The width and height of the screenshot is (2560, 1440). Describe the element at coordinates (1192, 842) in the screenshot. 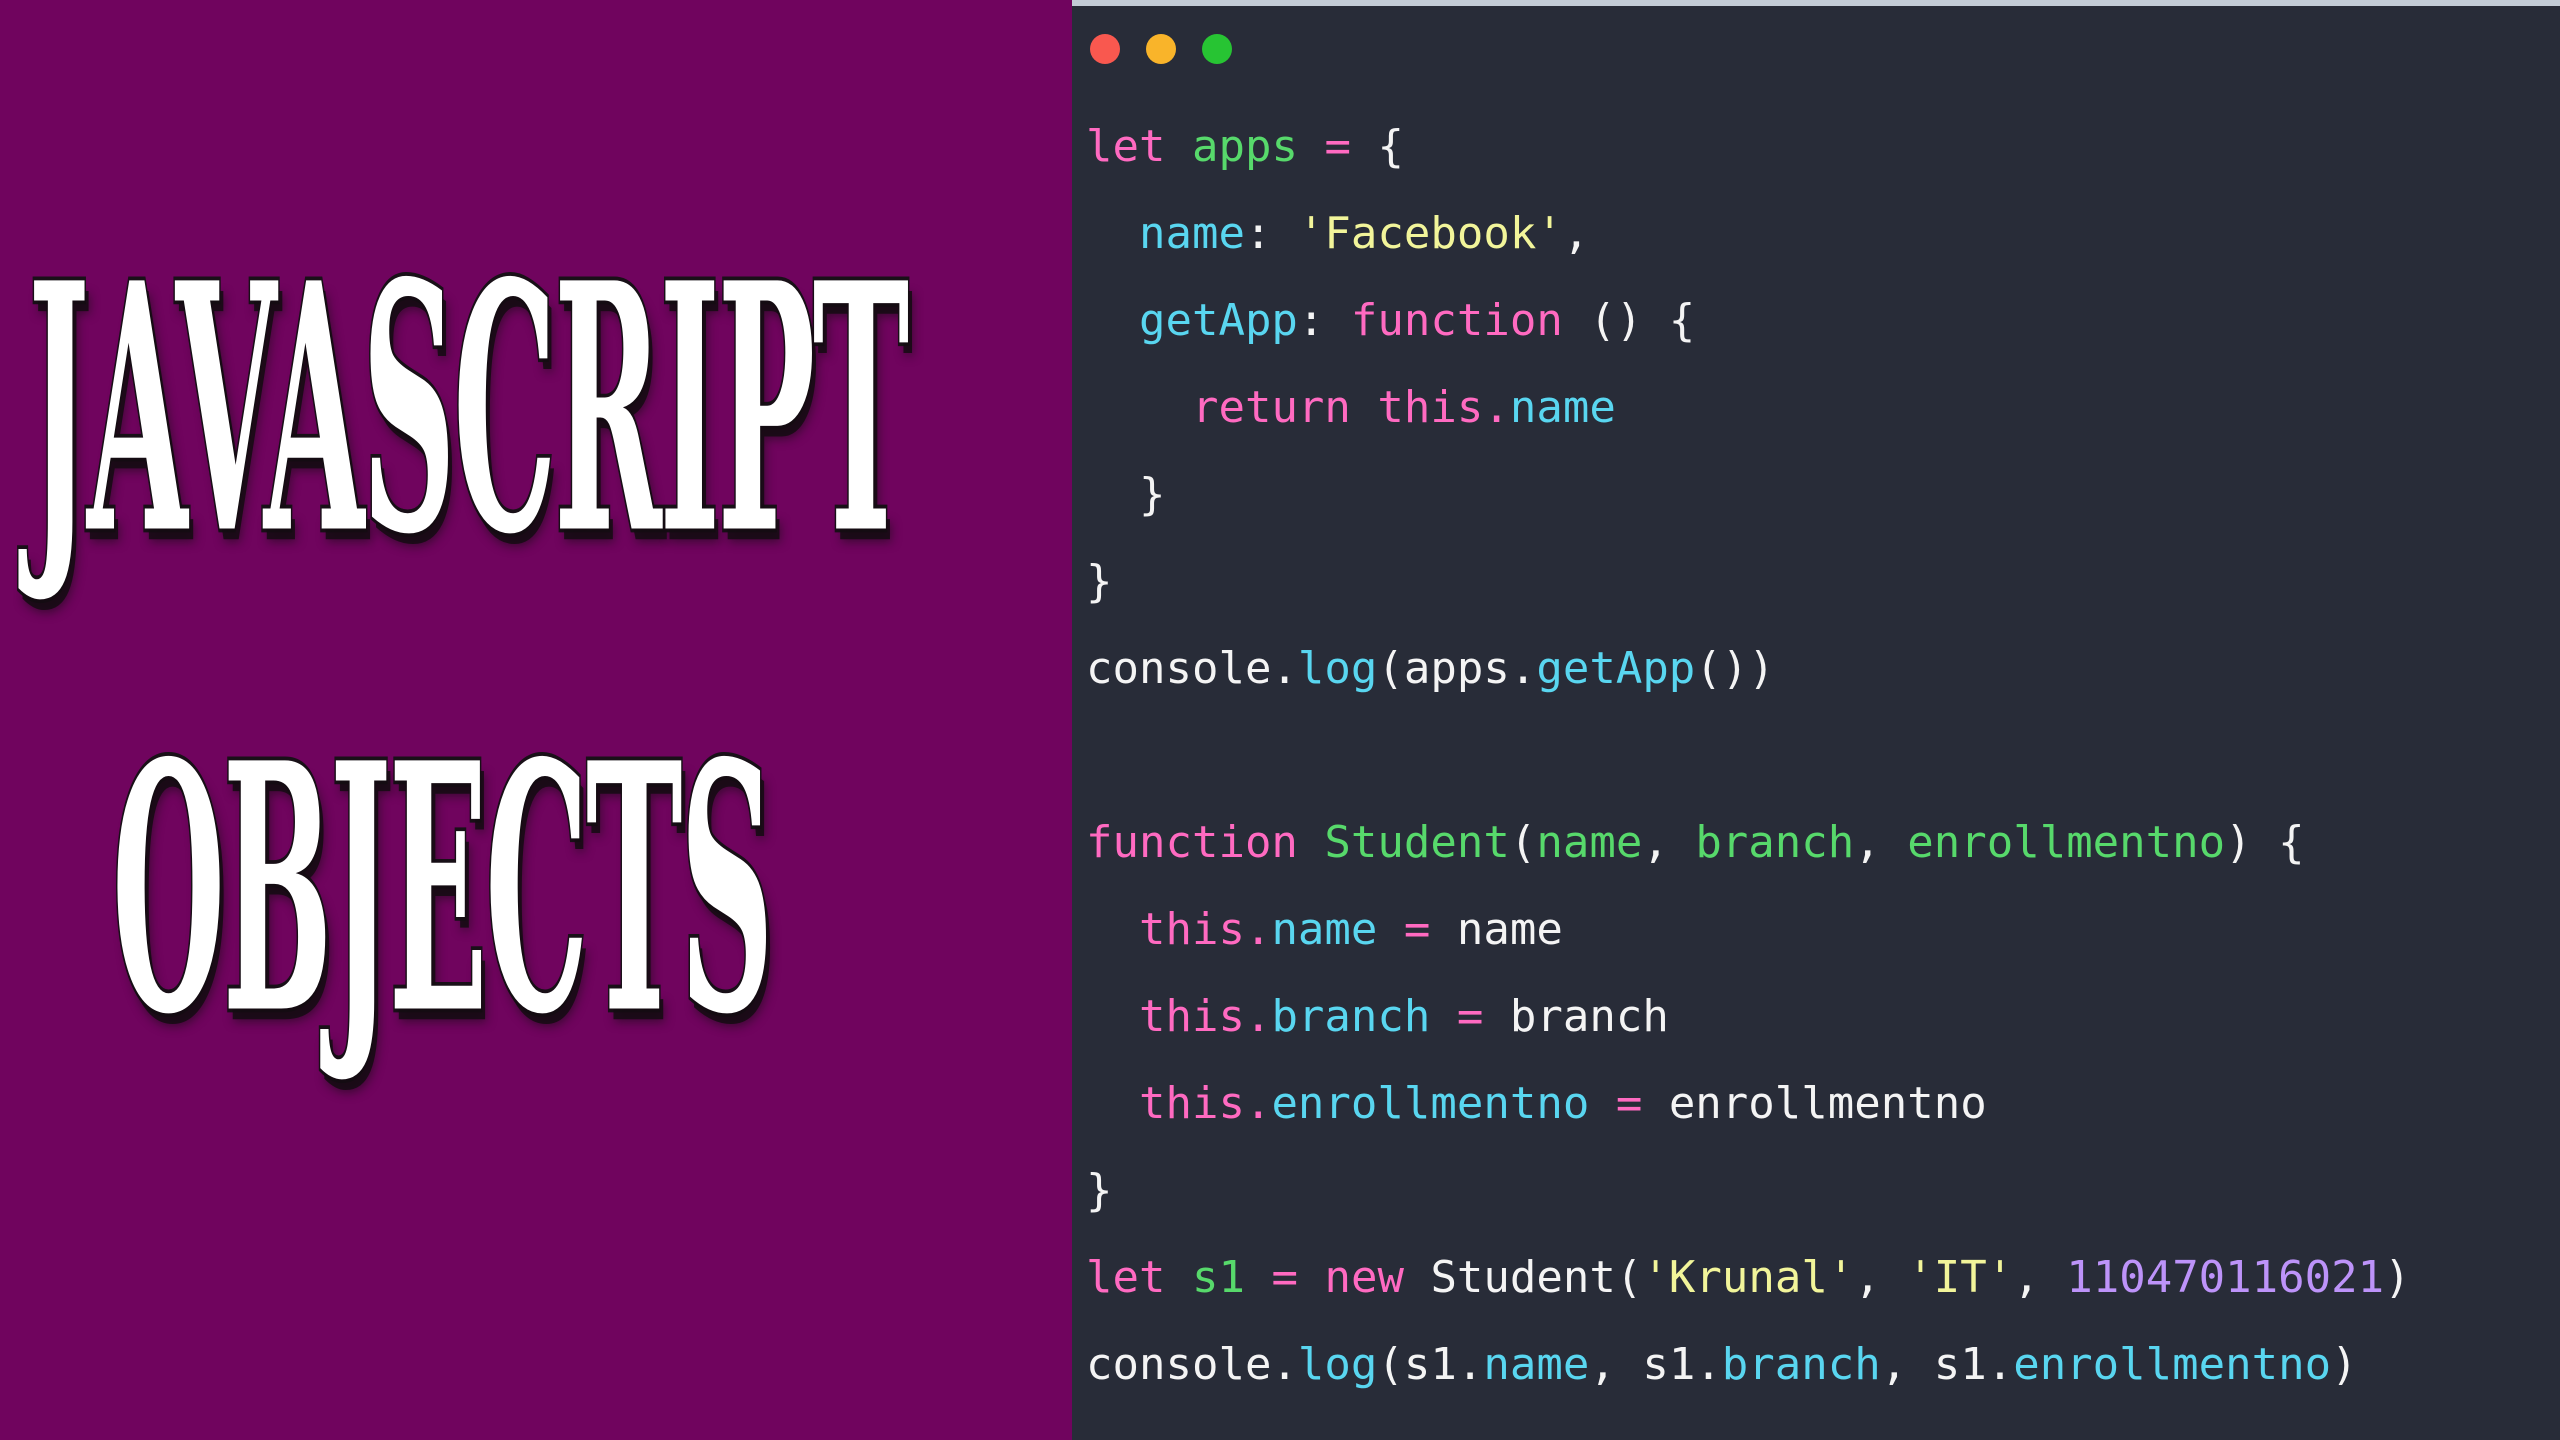

I see `code-token: function` at that location.